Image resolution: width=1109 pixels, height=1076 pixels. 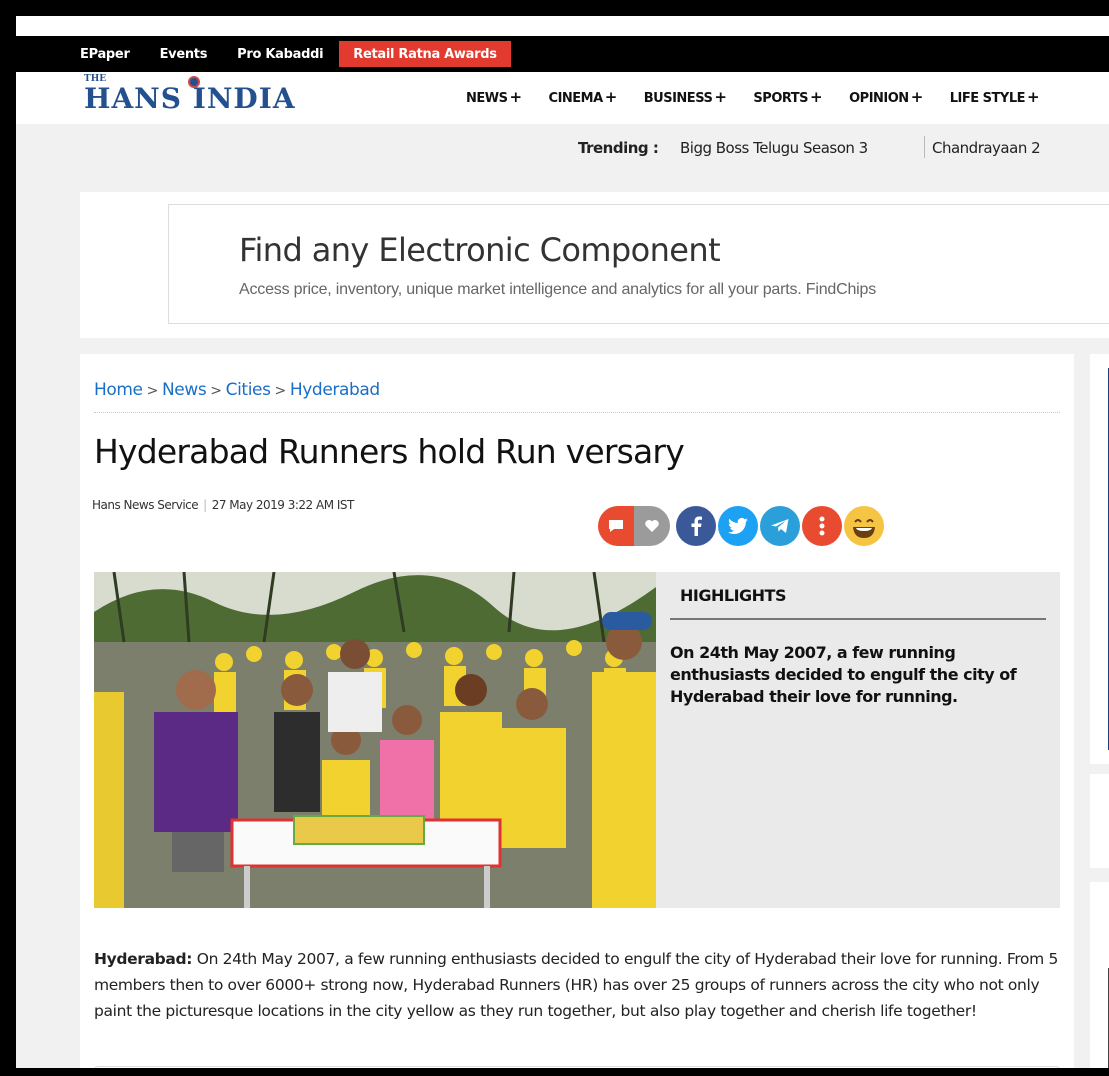 What do you see at coordinates (425, 54) in the screenshot?
I see `retail-ratna-awards-link: Retail Ratna Awards` at bounding box center [425, 54].